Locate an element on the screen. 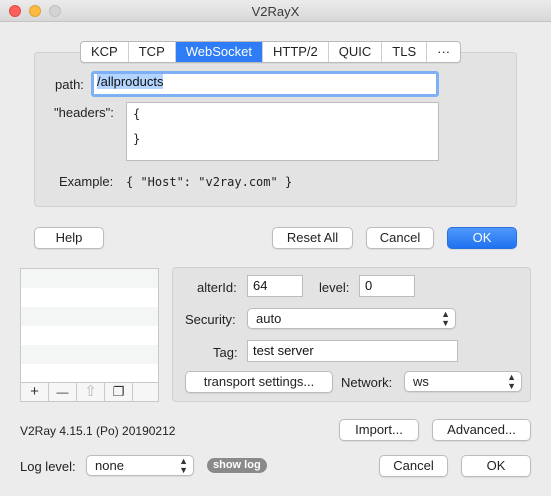 This screenshot has width=551, height=496. version-text: V2Ray 4.15.1 (Po) 20190212 is located at coordinates (98, 431).